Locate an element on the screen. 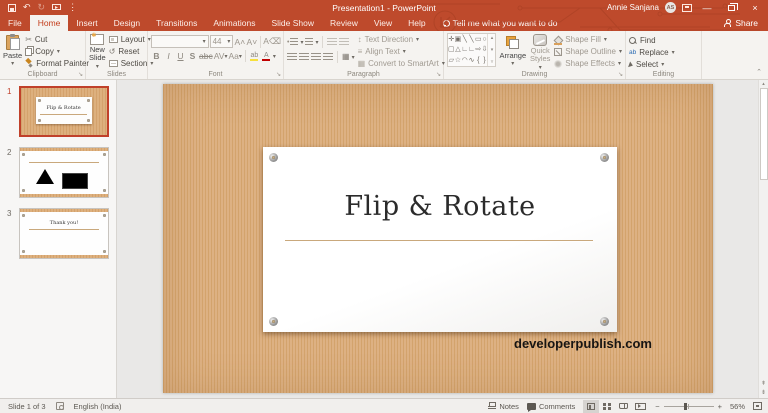 The image size is (768, 413). underline-button: U is located at coordinates (180, 56).